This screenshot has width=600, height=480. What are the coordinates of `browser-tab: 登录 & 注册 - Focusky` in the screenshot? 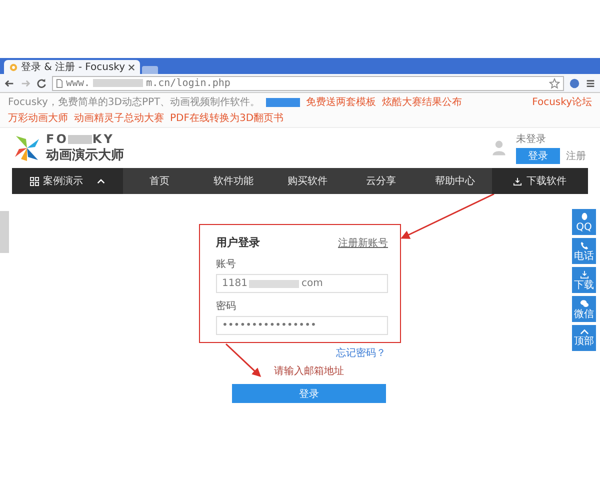 It's located at (72, 67).